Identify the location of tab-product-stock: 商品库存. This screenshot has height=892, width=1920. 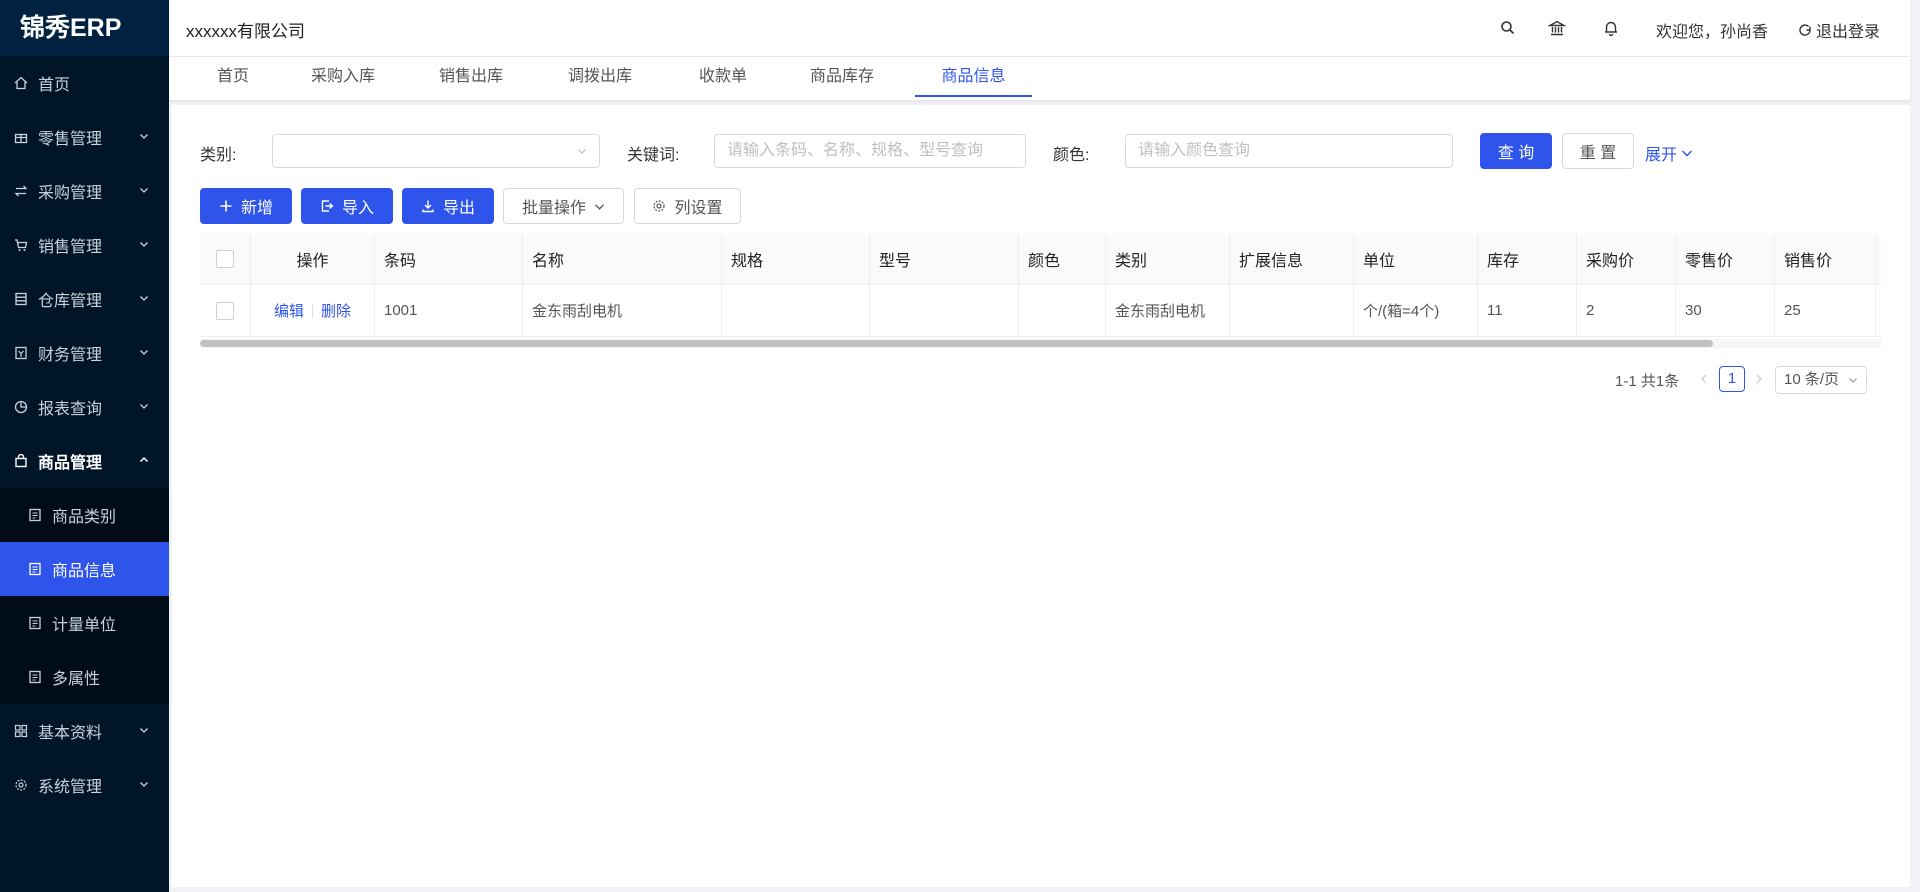
(842, 77).